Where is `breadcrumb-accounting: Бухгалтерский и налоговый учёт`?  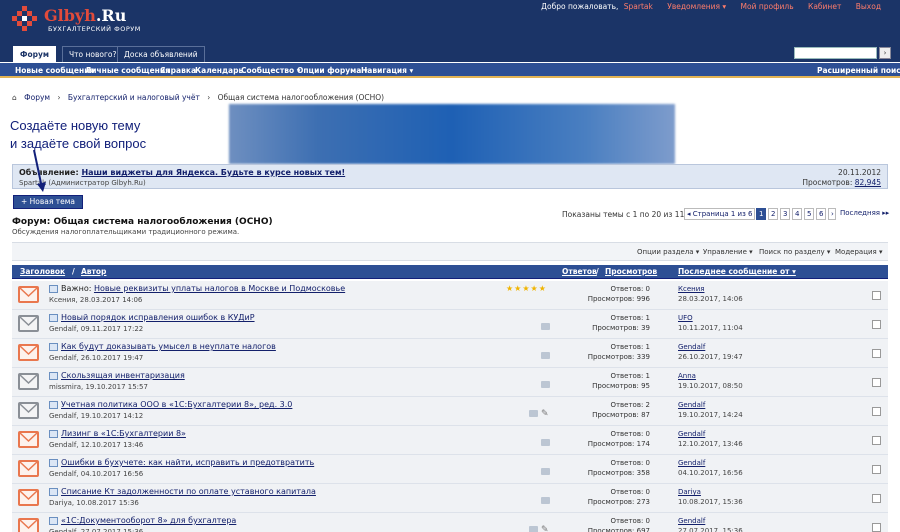 breadcrumb-accounting: Бухгалтерский и налоговый учёт is located at coordinates (134, 97).